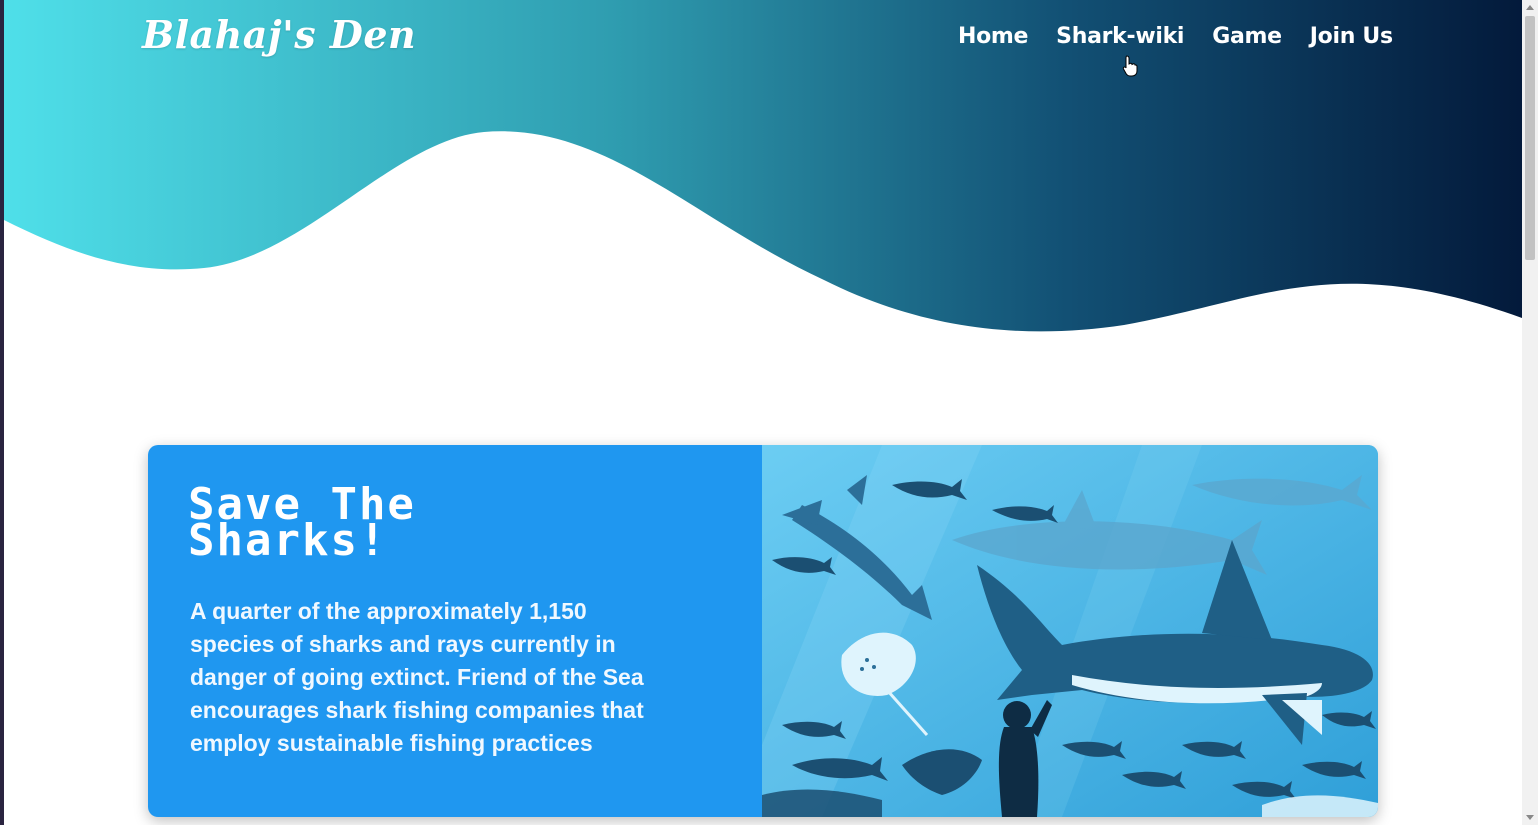 This screenshot has height=825, width=1538. I want to click on page-scrollbar, so click(1530, 412).